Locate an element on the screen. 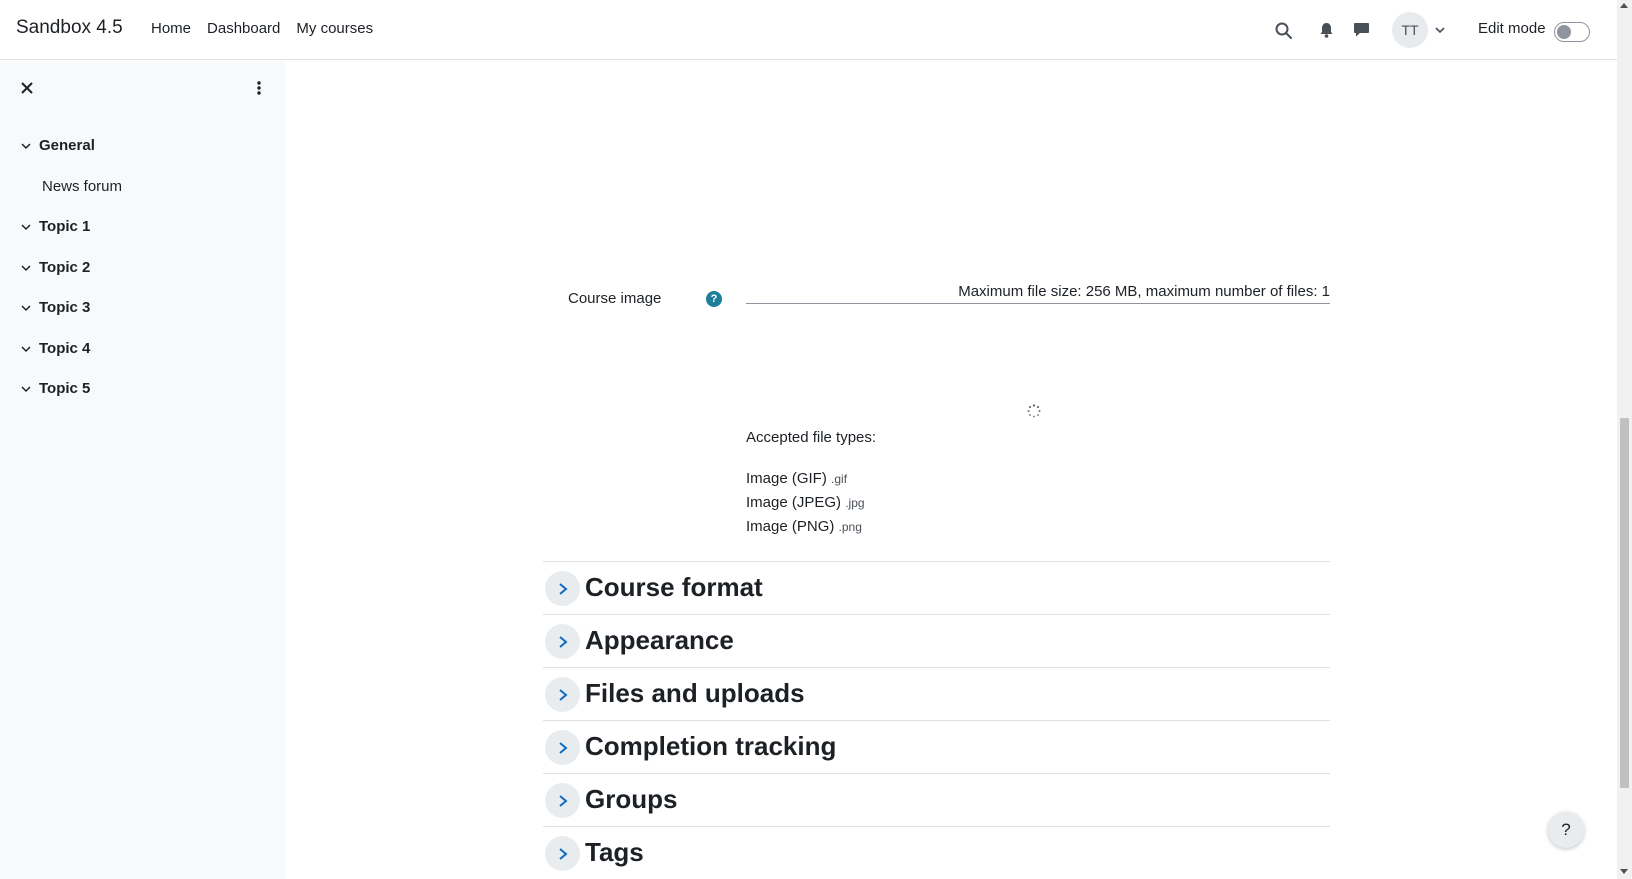  section-title: Course format is located at coordinates (674, 587).